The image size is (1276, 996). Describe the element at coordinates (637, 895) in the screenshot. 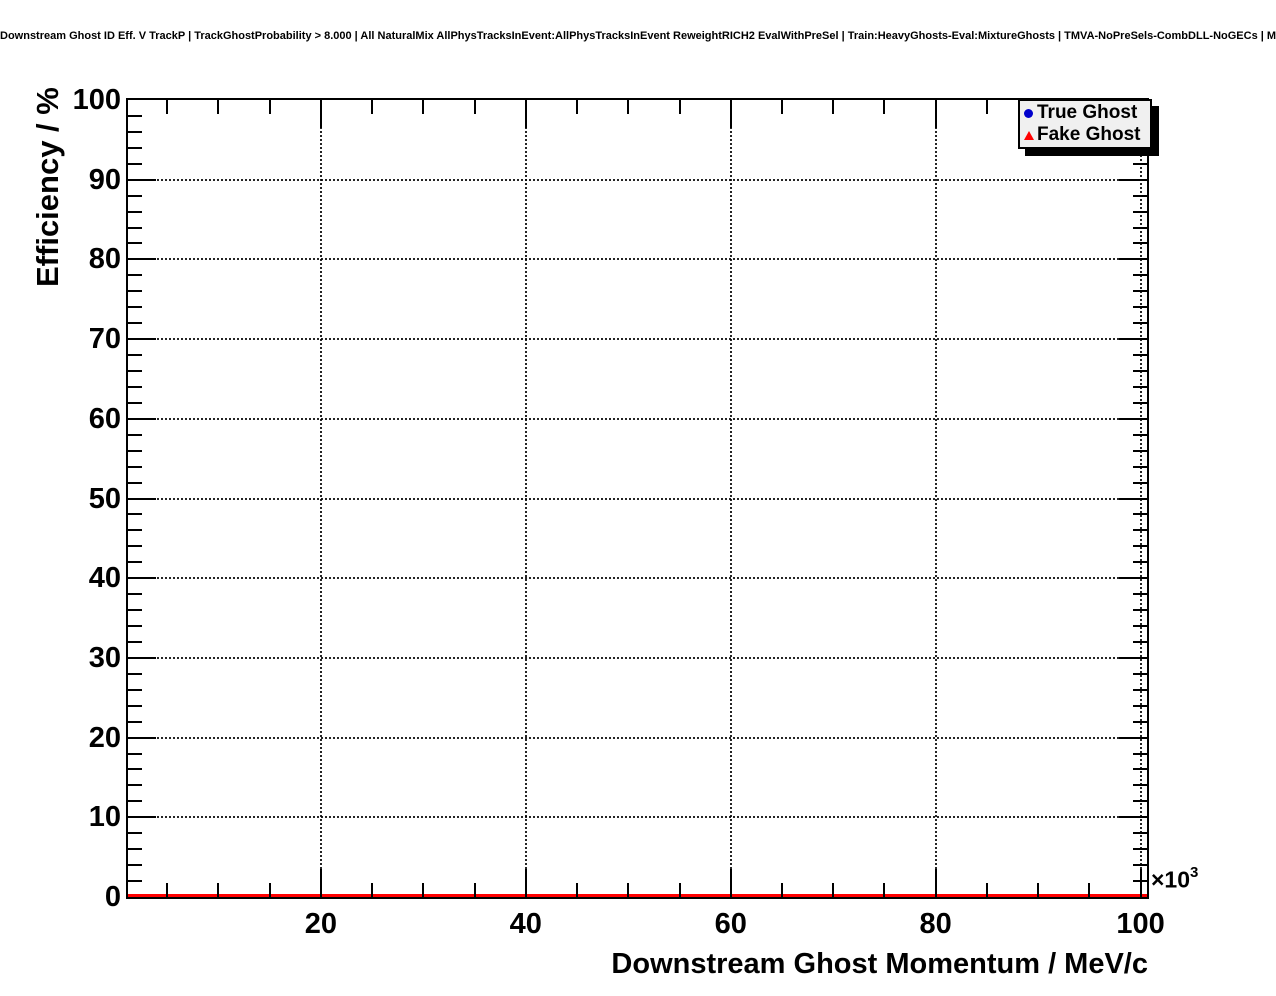

I see `fake-ghost-data-line` at that location.